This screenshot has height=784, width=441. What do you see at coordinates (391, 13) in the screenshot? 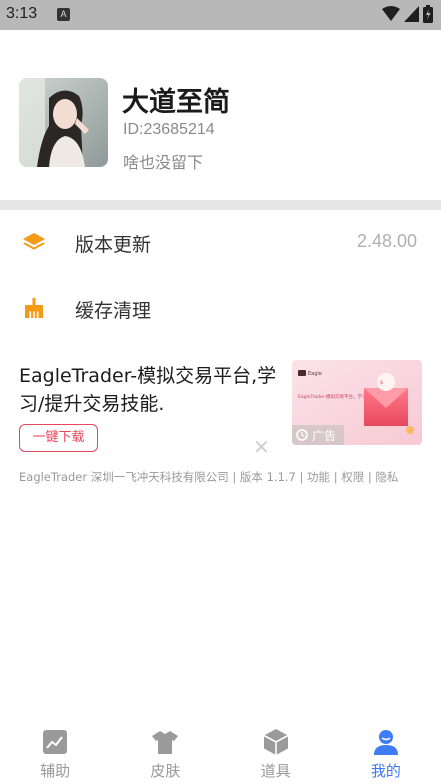
I see `wifi-icon` at bounding box center [391, 13].